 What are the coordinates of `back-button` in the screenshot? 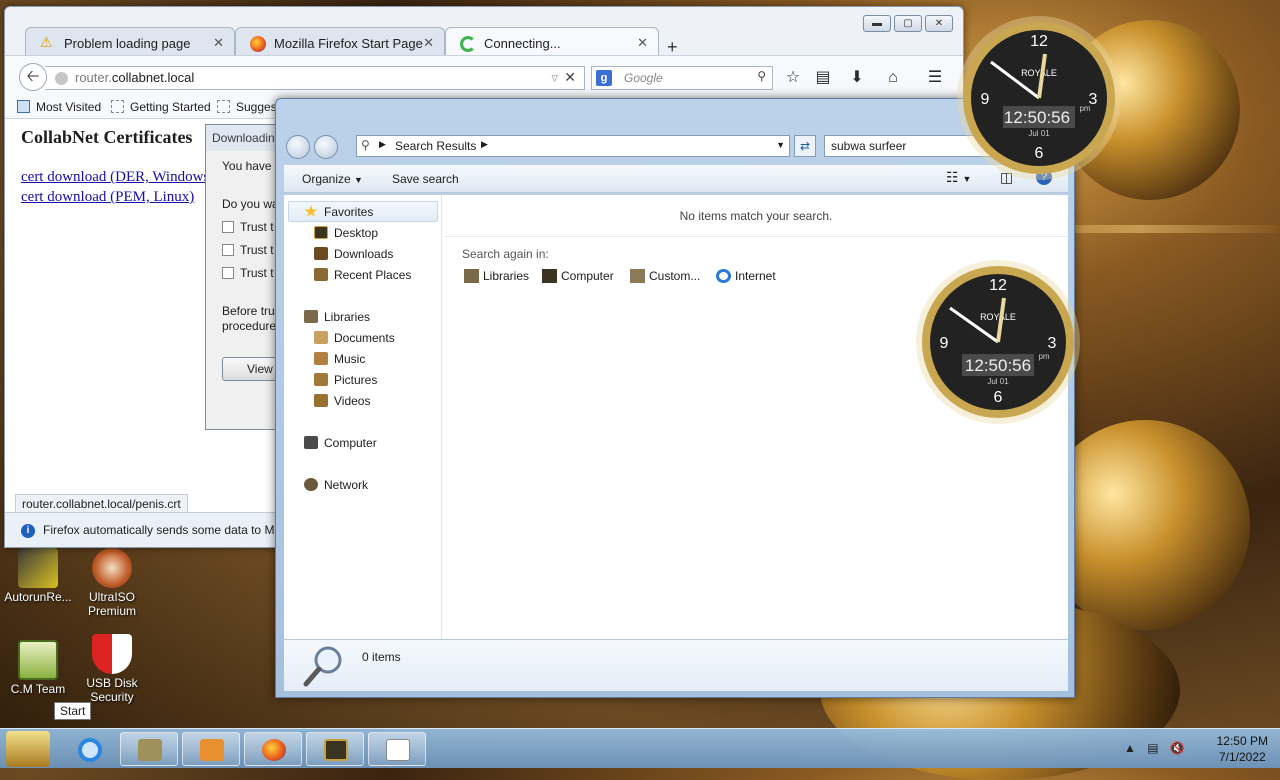 It's located at (298, 147).